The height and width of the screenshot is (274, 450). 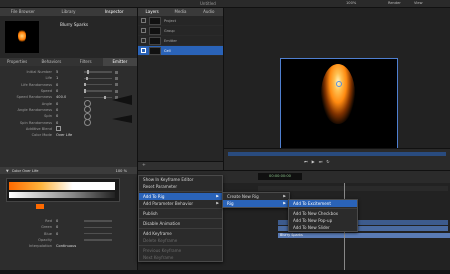 I want to click on loop-icon: ↻, so click(x=327, y=161).